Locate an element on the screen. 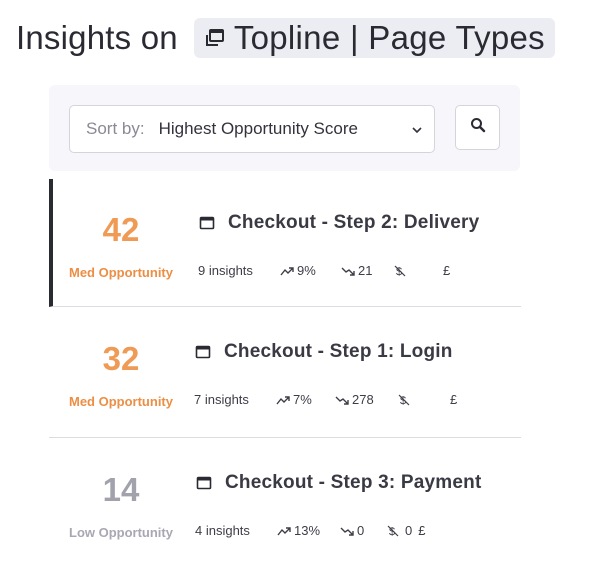 The height and width of the screenshot is (576, 590). trend-up-metric: 9% is located at coordinates (310, 270).